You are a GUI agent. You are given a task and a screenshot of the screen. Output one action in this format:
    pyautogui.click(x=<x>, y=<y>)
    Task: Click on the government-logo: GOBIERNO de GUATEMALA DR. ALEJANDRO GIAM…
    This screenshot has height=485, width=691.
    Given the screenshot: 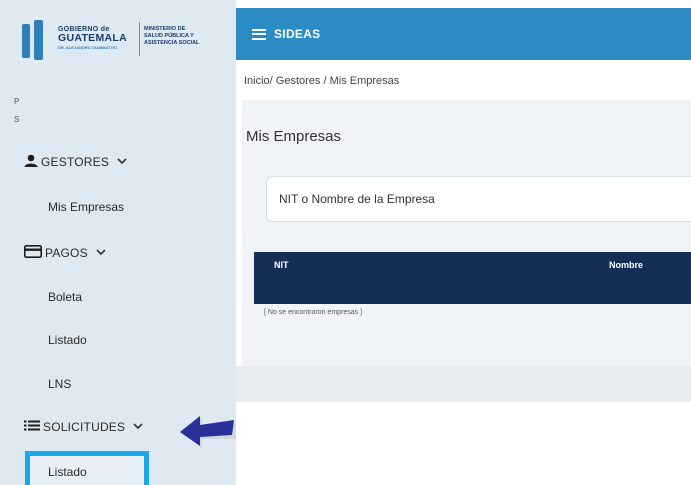 What is the action you would take?
    pyautogui.click(x=120, y=40)
    